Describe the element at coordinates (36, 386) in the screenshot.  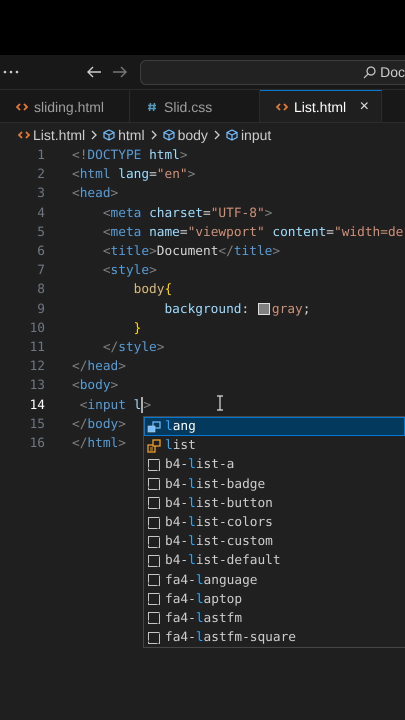
I see `line-number: 13` at that location.